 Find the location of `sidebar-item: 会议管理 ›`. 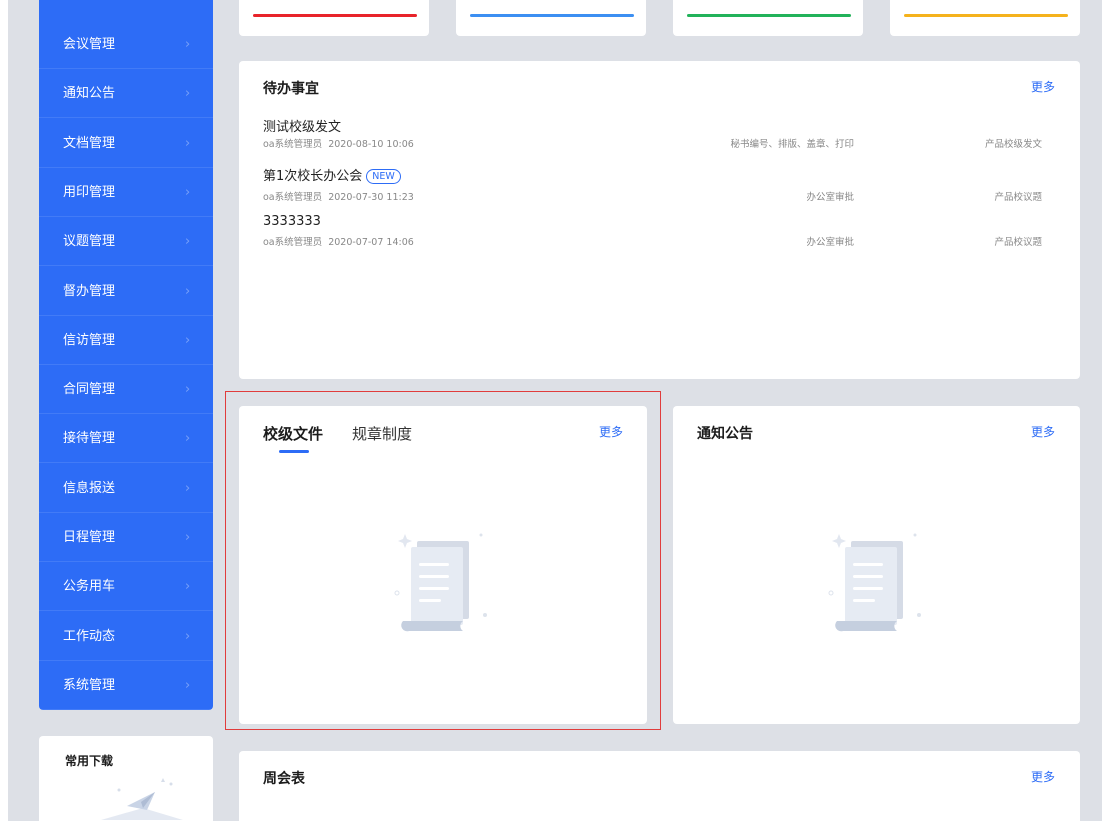

sidebar-item: 会议管理 › is located at coordinates (126, 44).